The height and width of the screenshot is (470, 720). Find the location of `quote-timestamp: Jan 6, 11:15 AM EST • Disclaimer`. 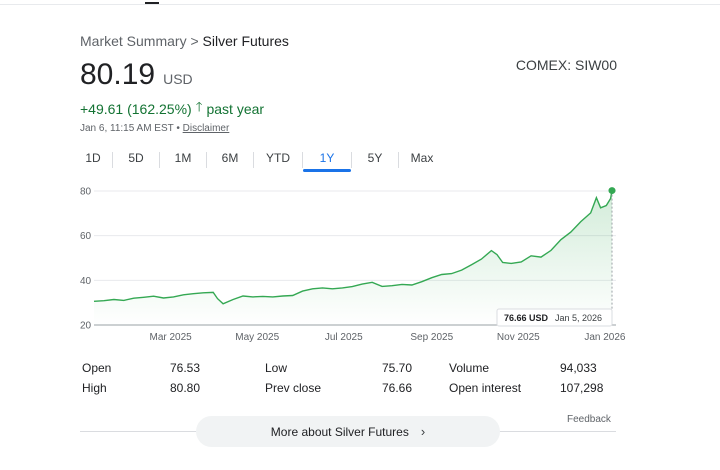

quote-timestamp: Jan 6, 11:15 AM EST • Disclaimer is located at coordinates (154, 128).